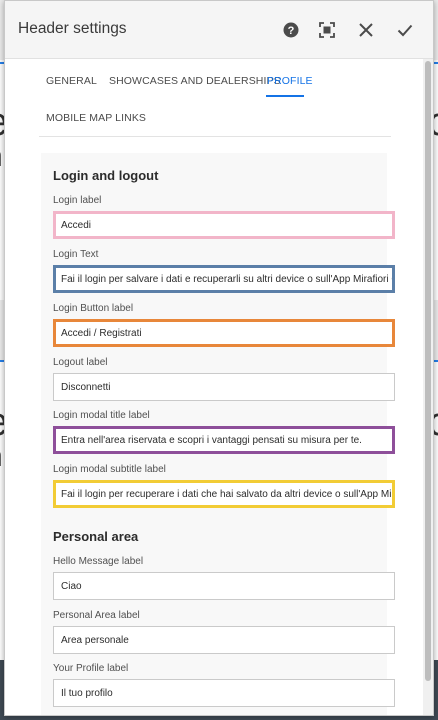 This screenshot has height=720, width=438. Describe the element at coordinates (366, 30) in the screenshot. I see `close-icon` at that location.